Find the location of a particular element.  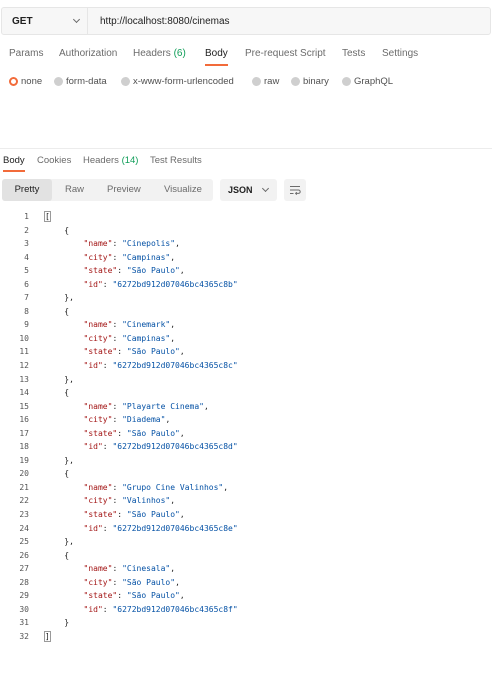

code-line: 8 { is located at coordinates (246, 312).